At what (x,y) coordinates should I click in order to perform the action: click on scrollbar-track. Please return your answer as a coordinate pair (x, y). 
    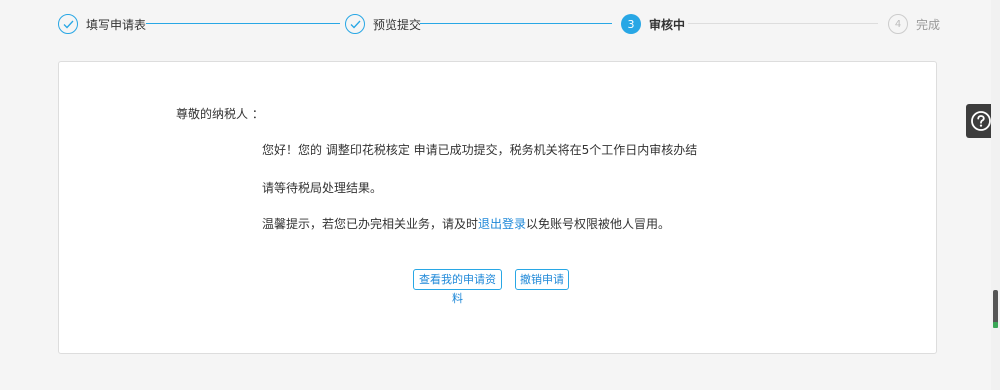
    Looking at the image, I should click on (995, 195).